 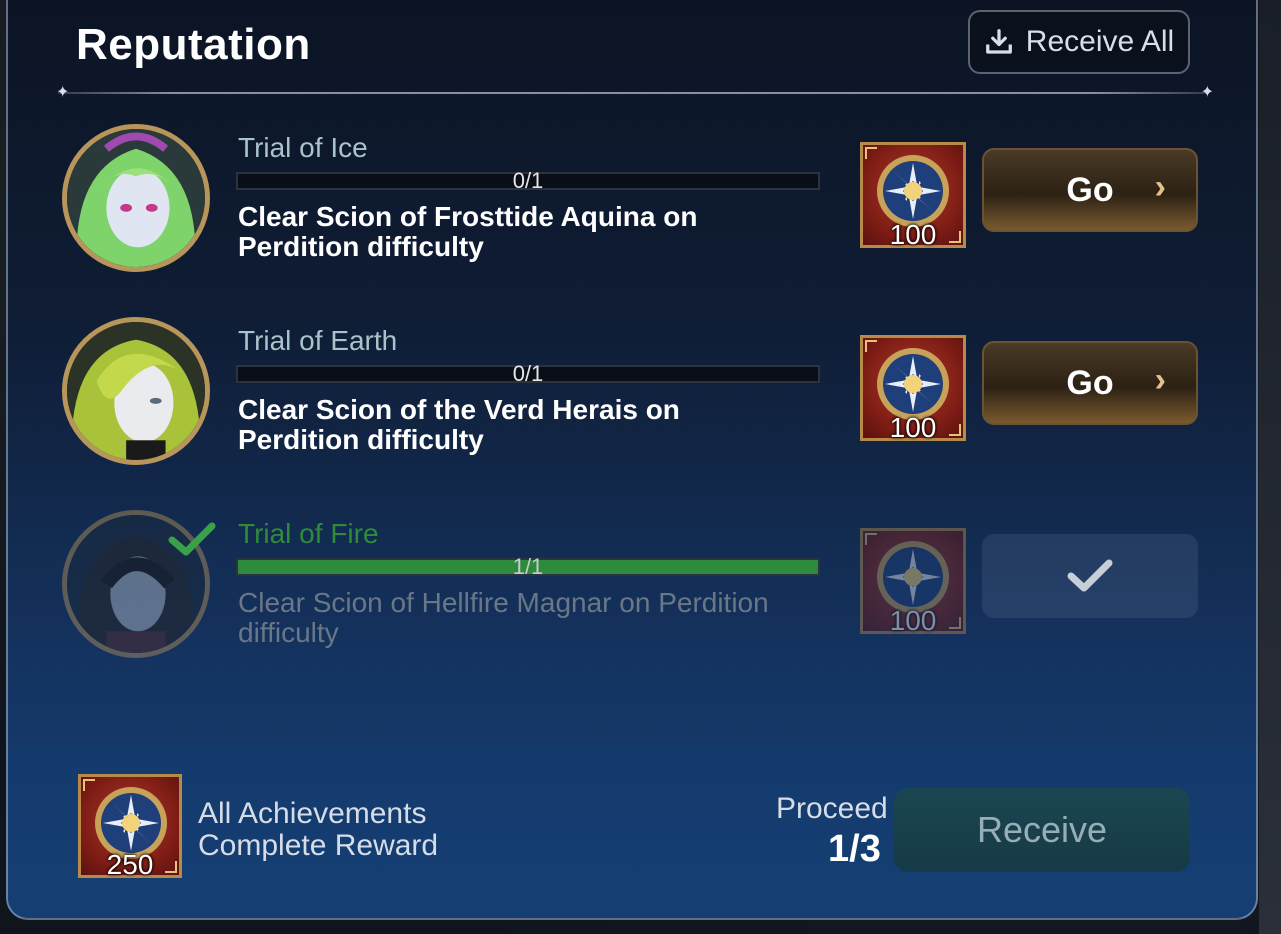 I want to click on page-title: Reputation, so click(x=193, y=44).